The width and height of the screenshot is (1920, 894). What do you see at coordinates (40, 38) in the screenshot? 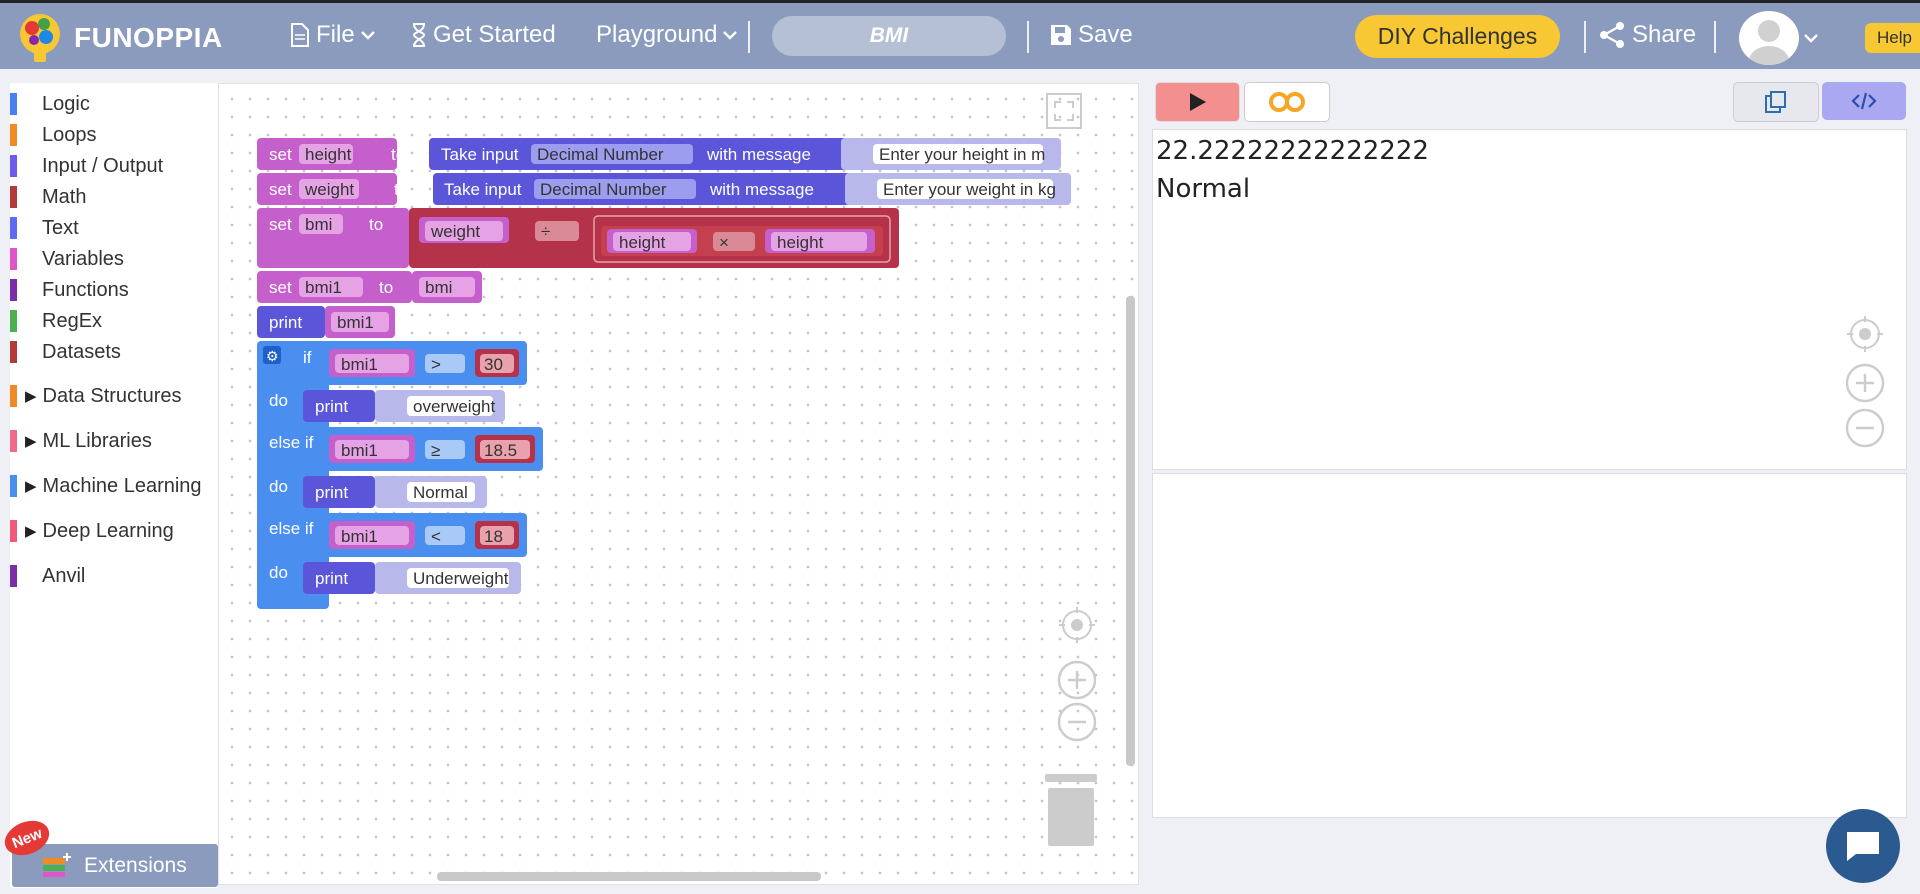
I see `funoppia-logo-icon` at bounding box center [40, 38].